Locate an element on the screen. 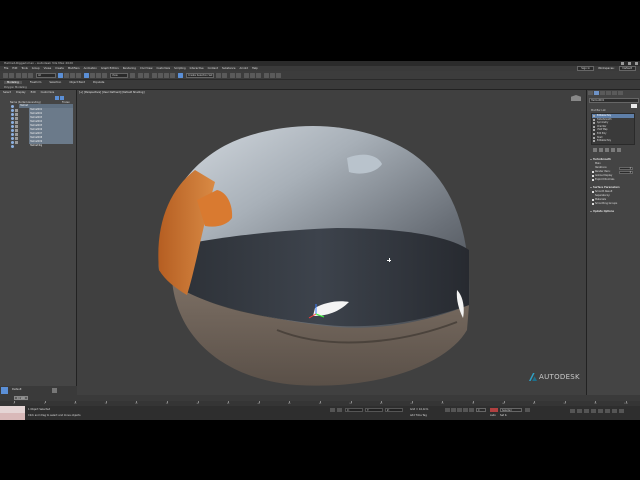 This screenshot has width=640, height=480. previous-frame-icon is located at coordinates (453, 410).